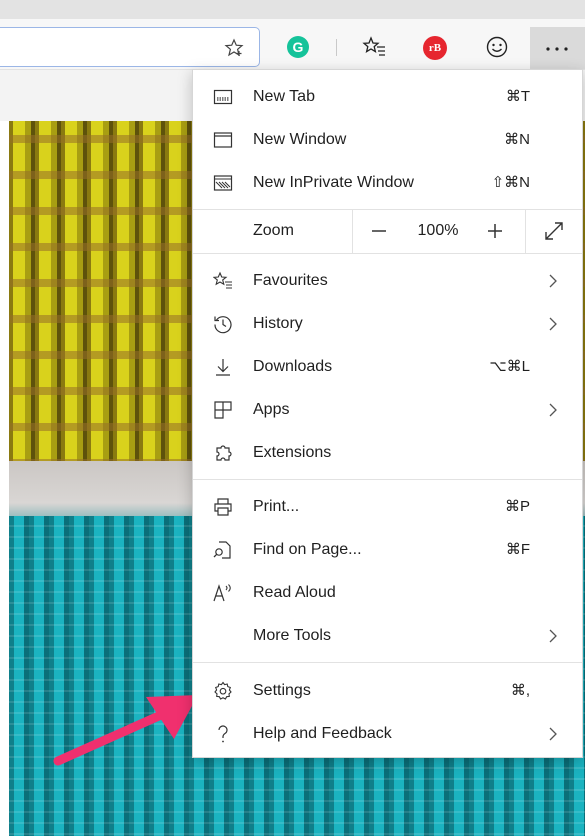 This screenshot has height=836, width=585. What do you see at coordinates (125, 730) in the screenshot?
I see `annotation-arrow` at bounding box center [125, 730].